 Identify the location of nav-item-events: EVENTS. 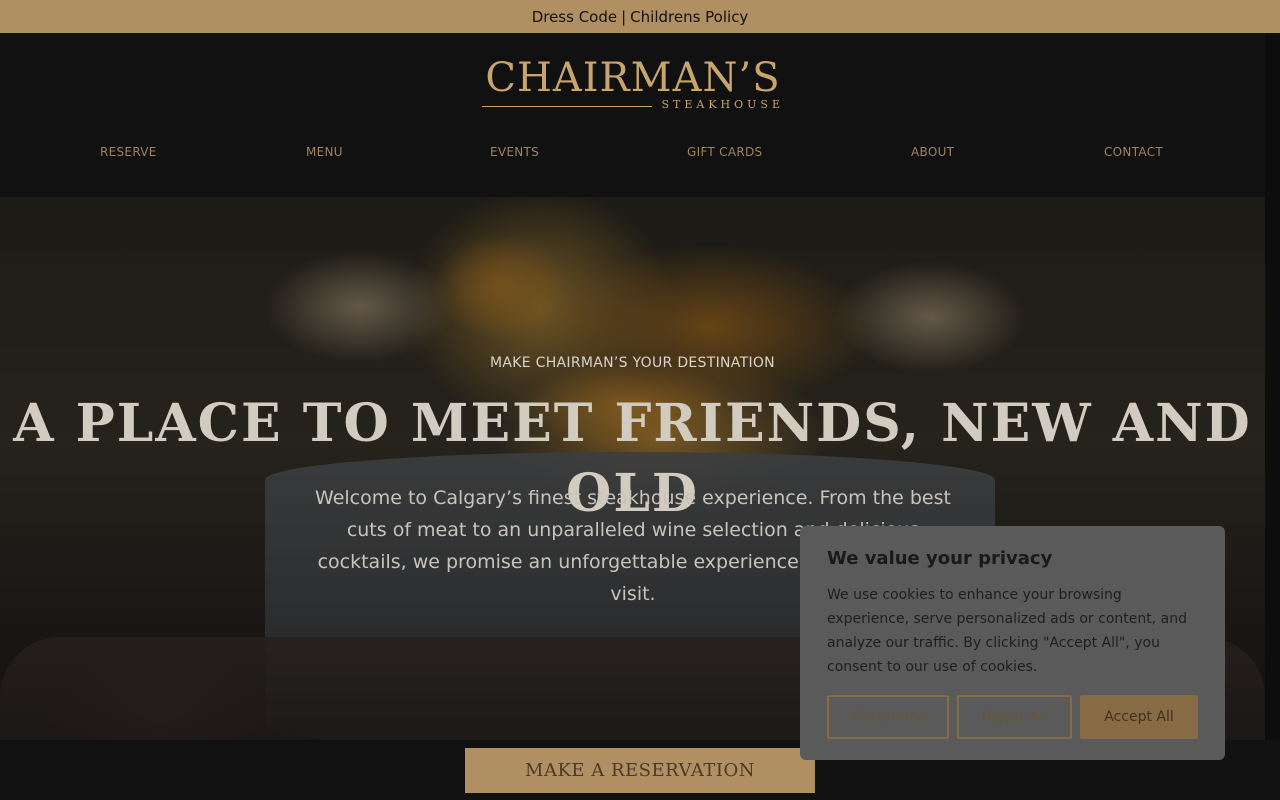
(514, 152).